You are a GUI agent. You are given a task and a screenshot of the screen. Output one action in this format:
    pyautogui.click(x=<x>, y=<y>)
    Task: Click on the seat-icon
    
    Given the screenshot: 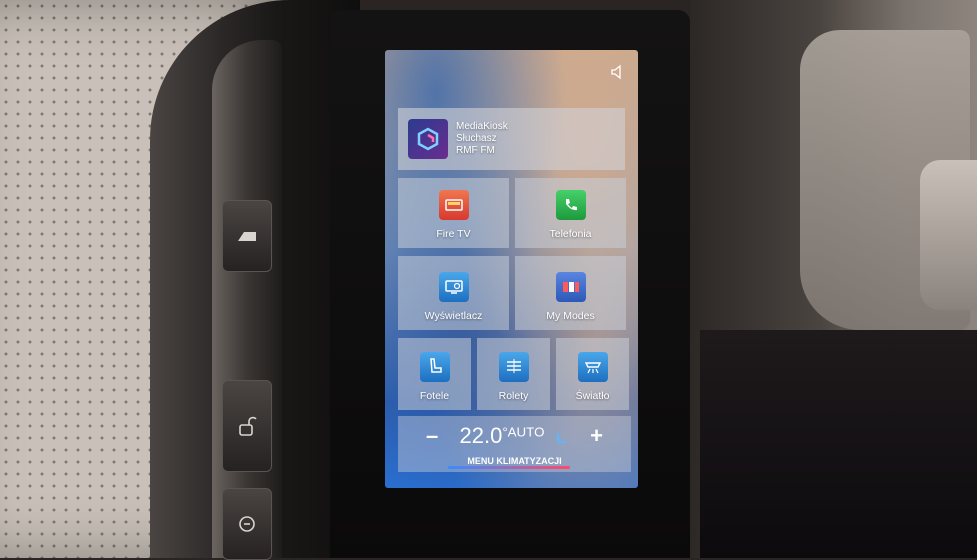 What is the action you would take?
    pyautogui.click(x=434, y=367)
    